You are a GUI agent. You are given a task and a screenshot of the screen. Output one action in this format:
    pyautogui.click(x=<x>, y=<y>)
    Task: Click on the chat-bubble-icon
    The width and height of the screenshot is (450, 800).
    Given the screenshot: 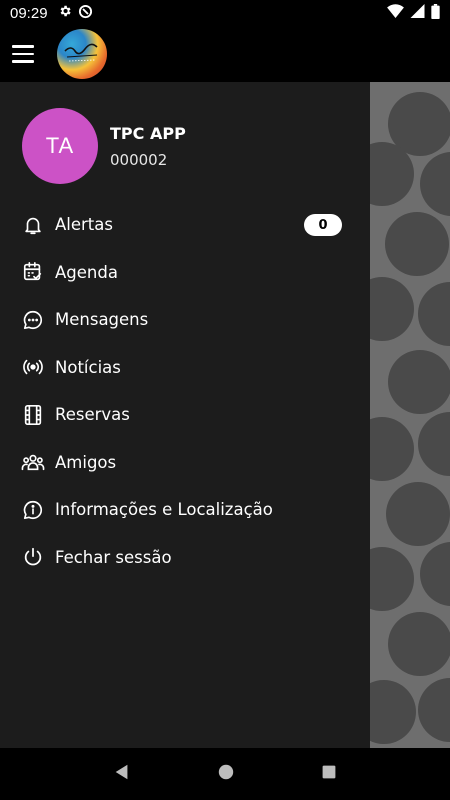 What is the action you would take?
    pyautogui.click(x=33, y=320)
    